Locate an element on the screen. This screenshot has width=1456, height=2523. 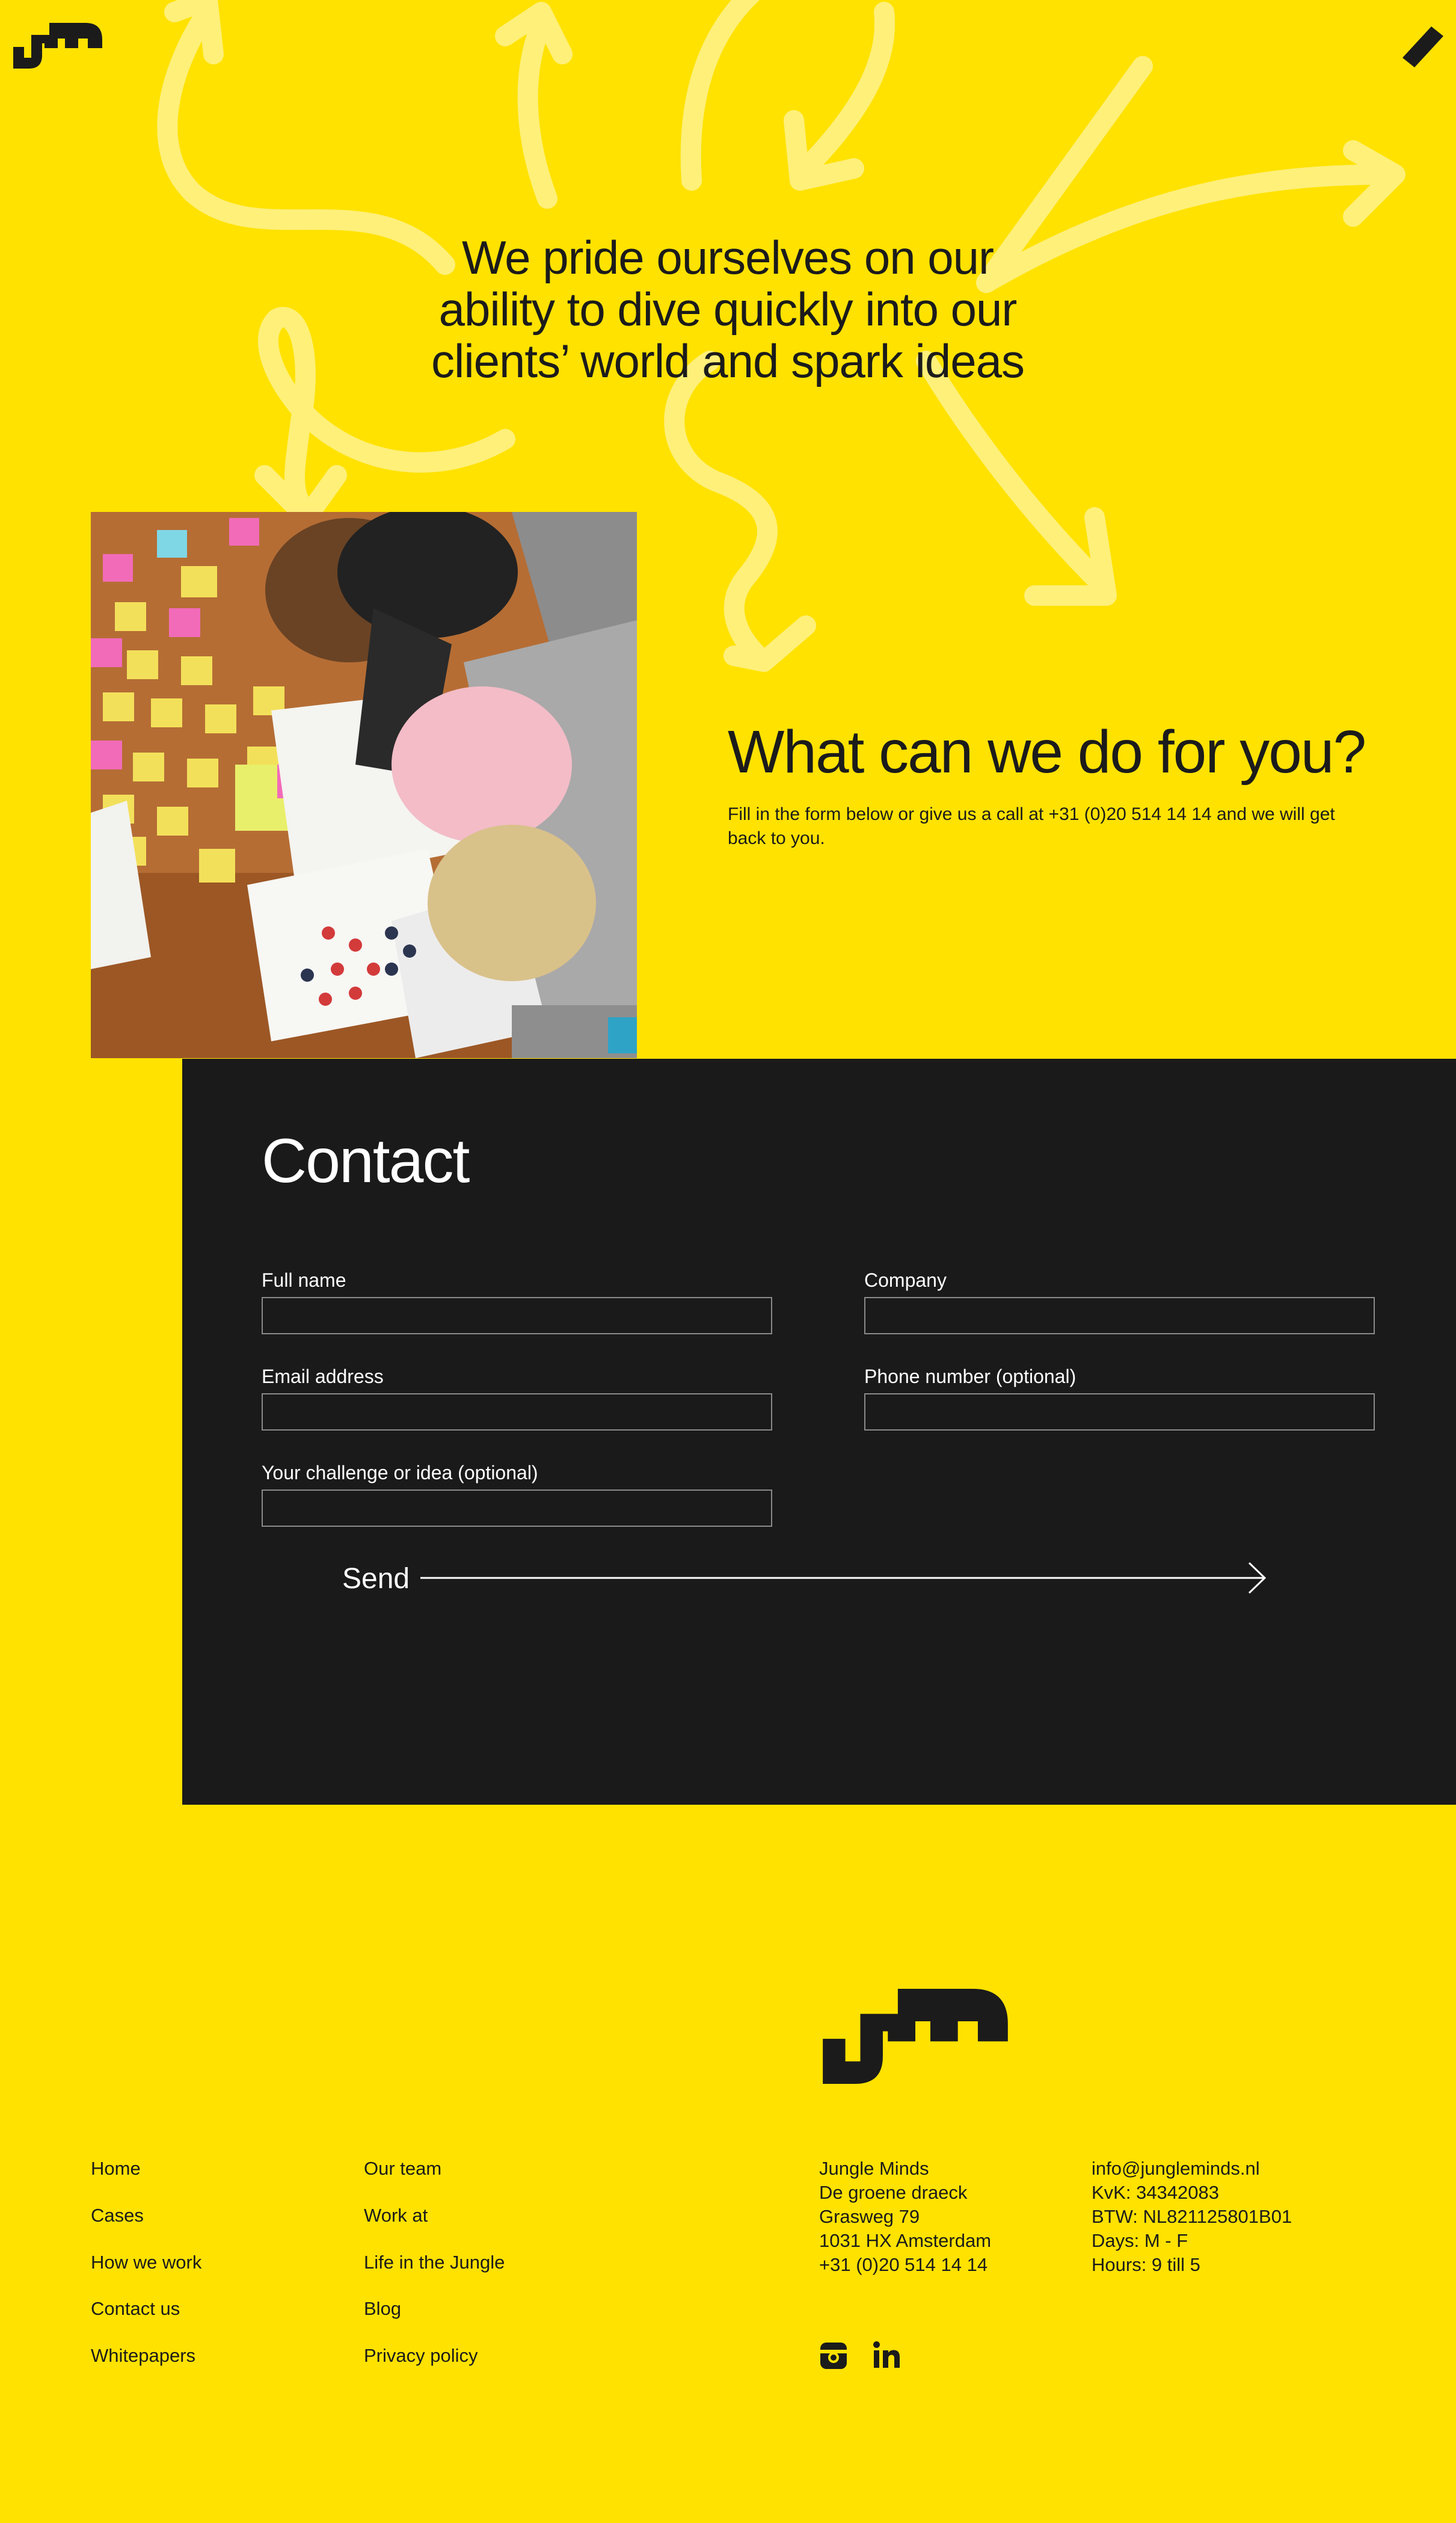
send-button: Send is located at coordinates (805, 1578).